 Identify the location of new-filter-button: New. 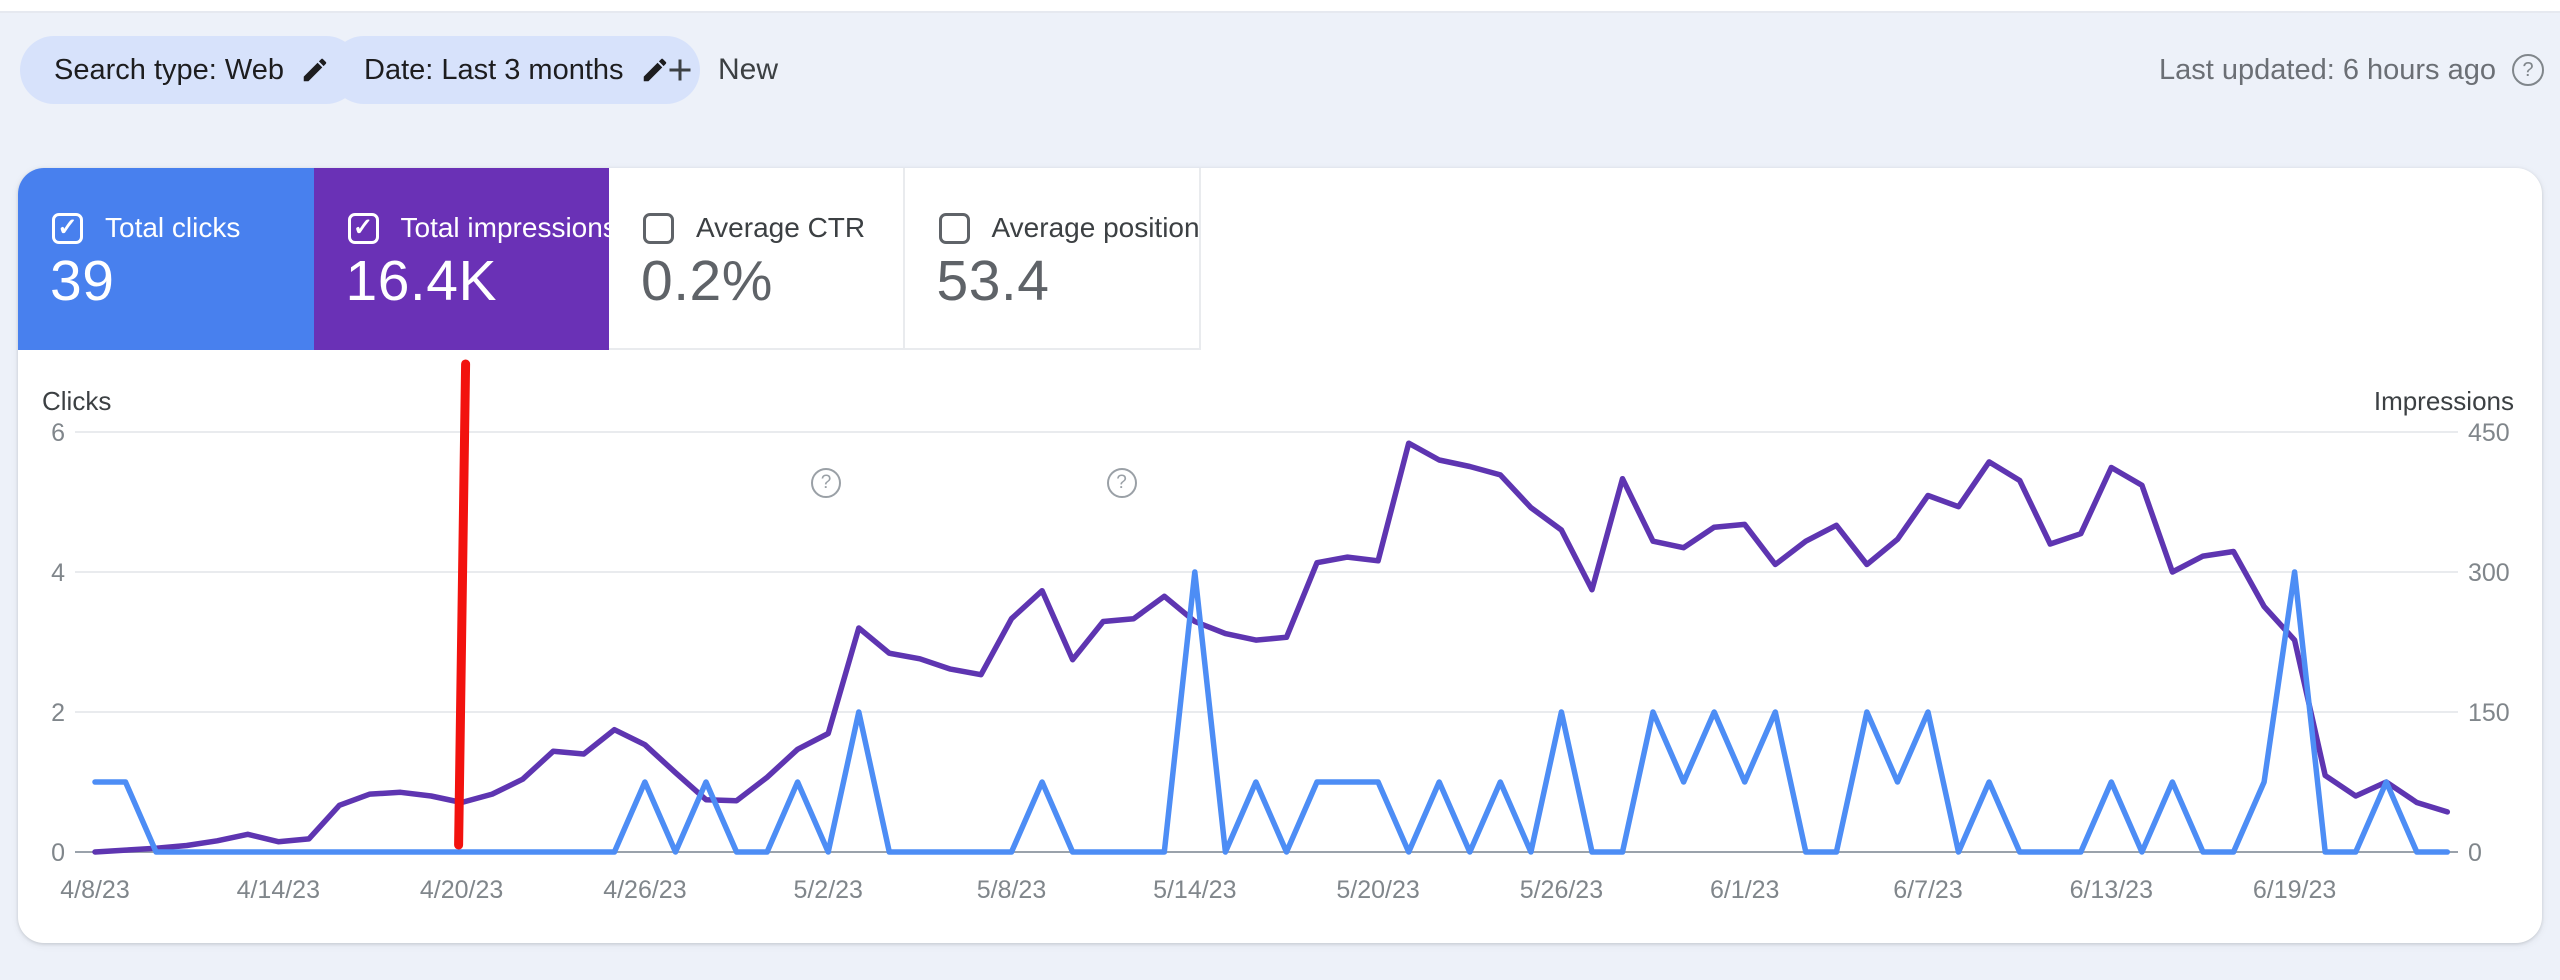
(720, 70).